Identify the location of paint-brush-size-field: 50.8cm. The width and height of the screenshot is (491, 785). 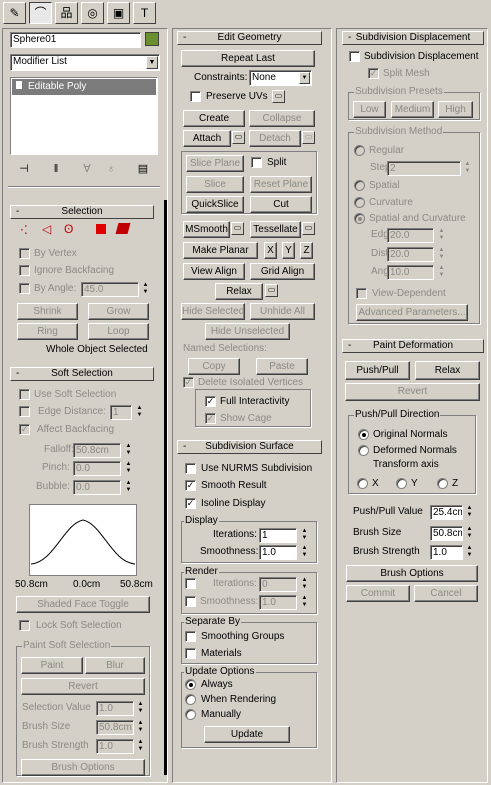
(446, 533).